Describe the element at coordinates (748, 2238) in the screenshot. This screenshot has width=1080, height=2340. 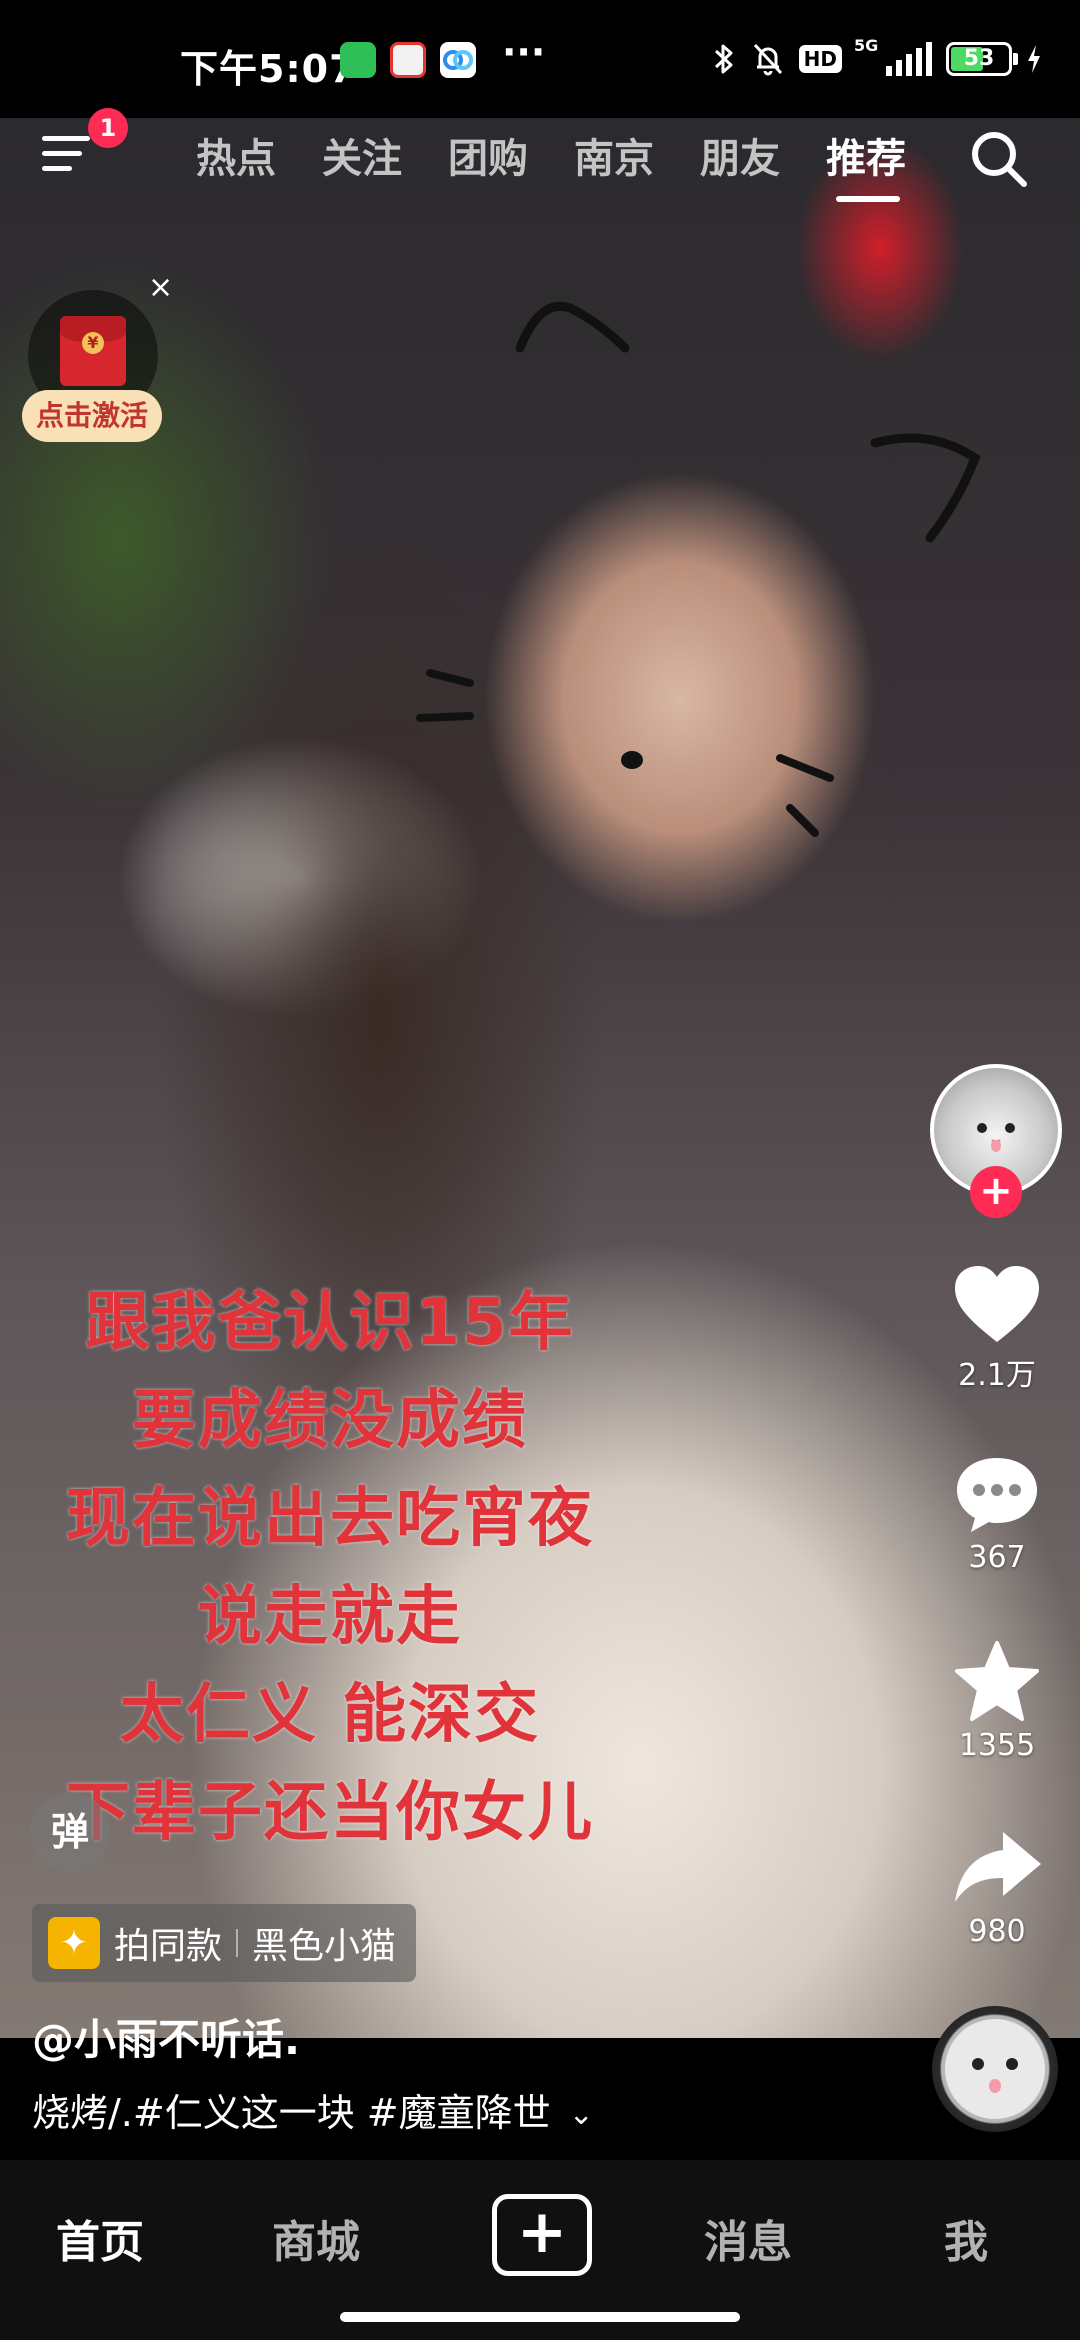
I see `nav-messages: 消息` at that location.